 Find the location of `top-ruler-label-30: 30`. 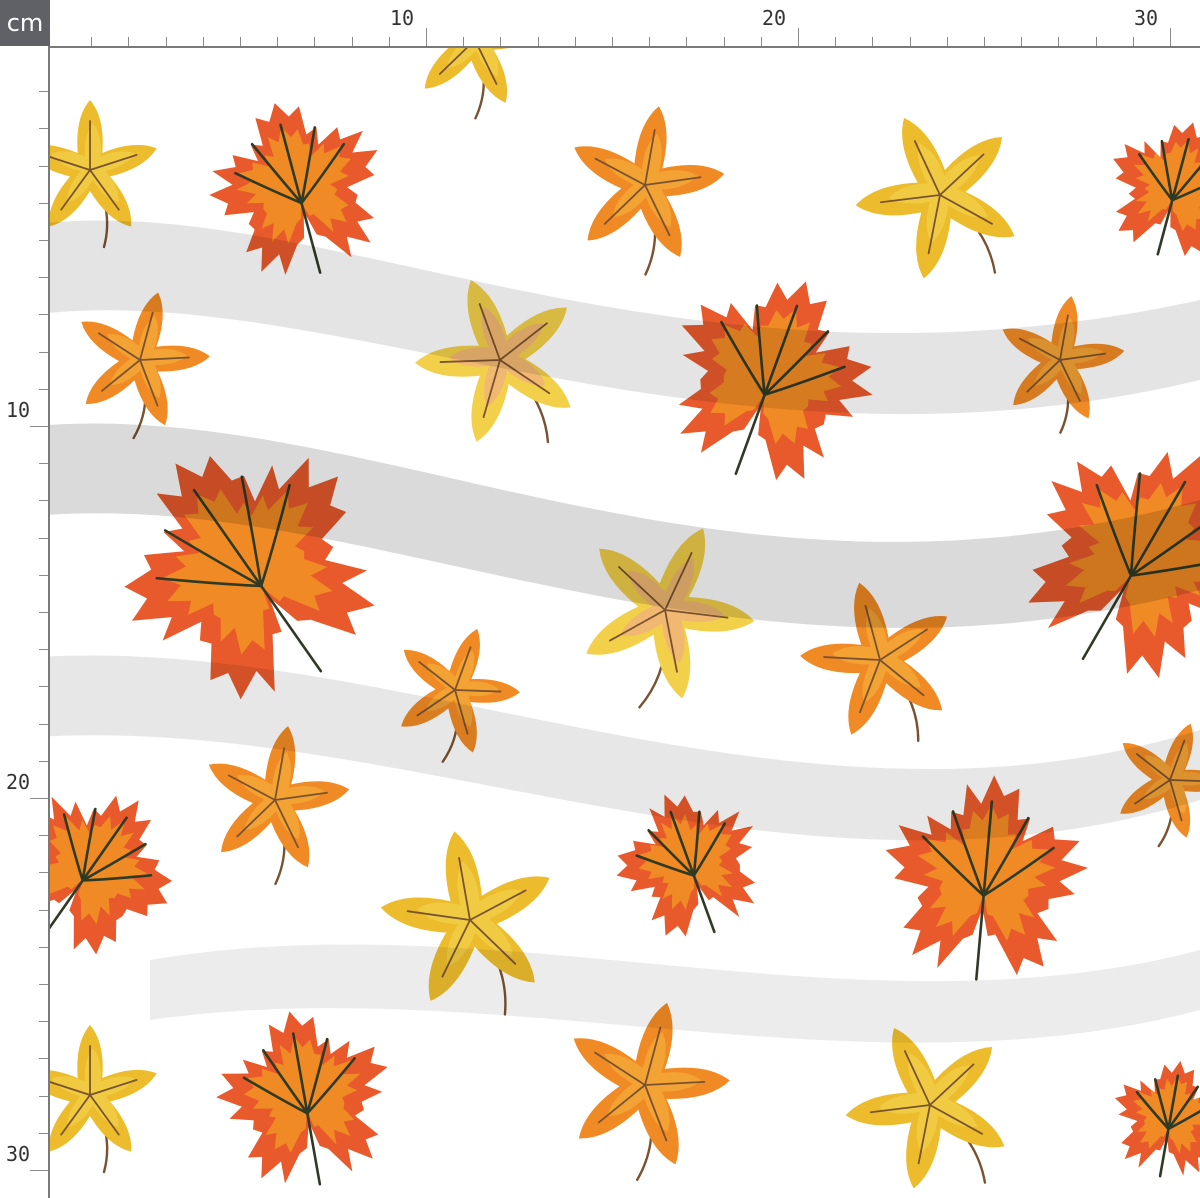

top-ruler-label-30: 30 is located at coordinates (1146, 18).